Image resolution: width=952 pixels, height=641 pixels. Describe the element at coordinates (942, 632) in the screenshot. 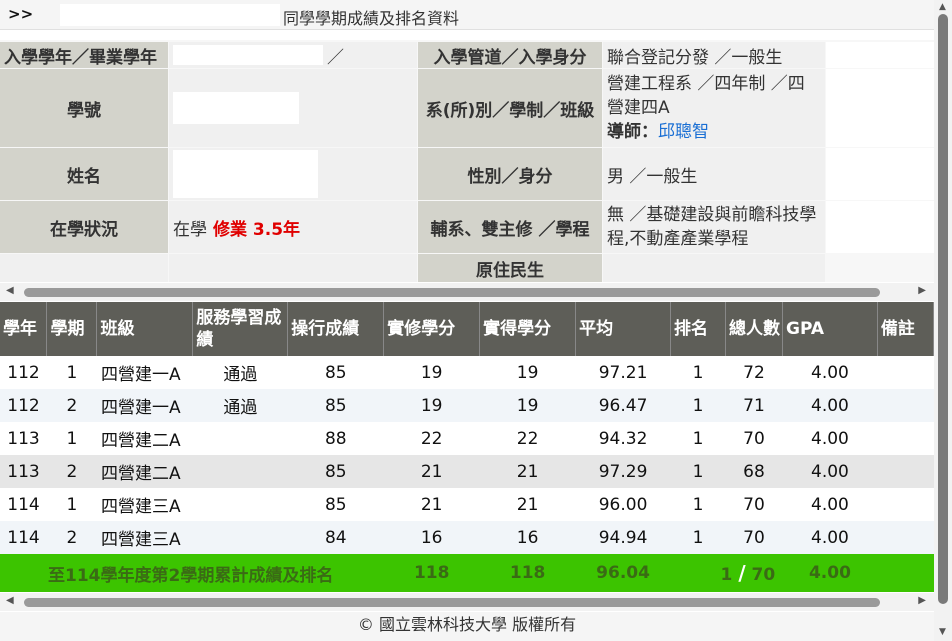

I see `scroll-down-icon: ▼` at that location.